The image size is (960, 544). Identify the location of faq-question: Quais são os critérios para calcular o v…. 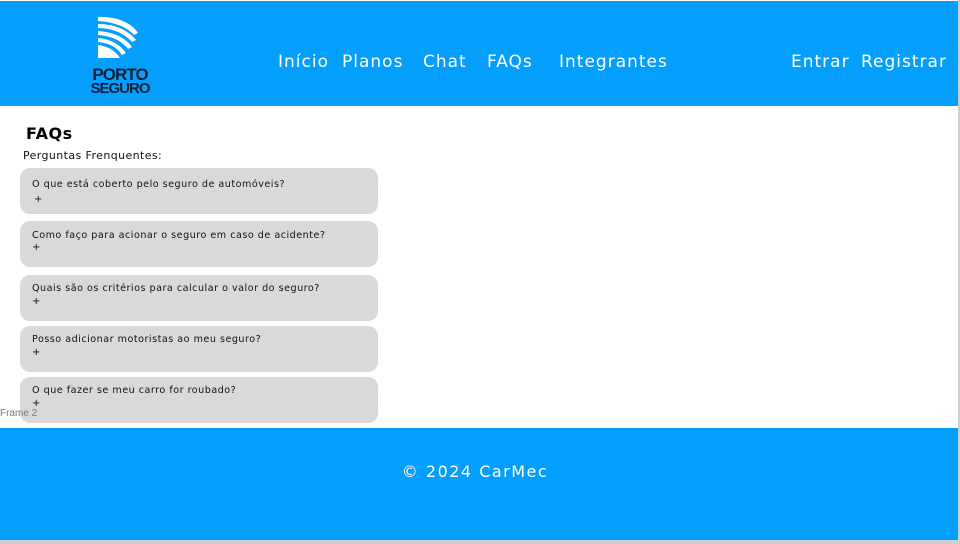
(176, 288).